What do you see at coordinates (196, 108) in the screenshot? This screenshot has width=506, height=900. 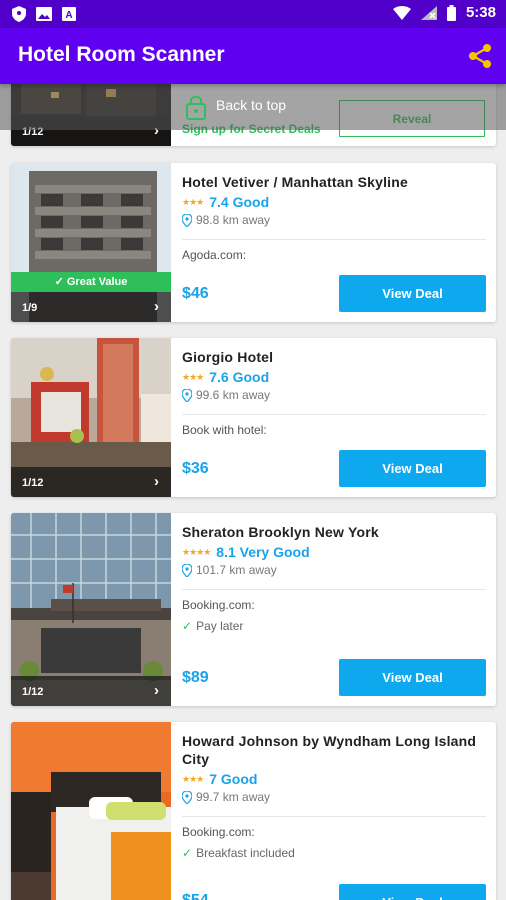 I see `lock-icon` at bounding box center [196, 108].